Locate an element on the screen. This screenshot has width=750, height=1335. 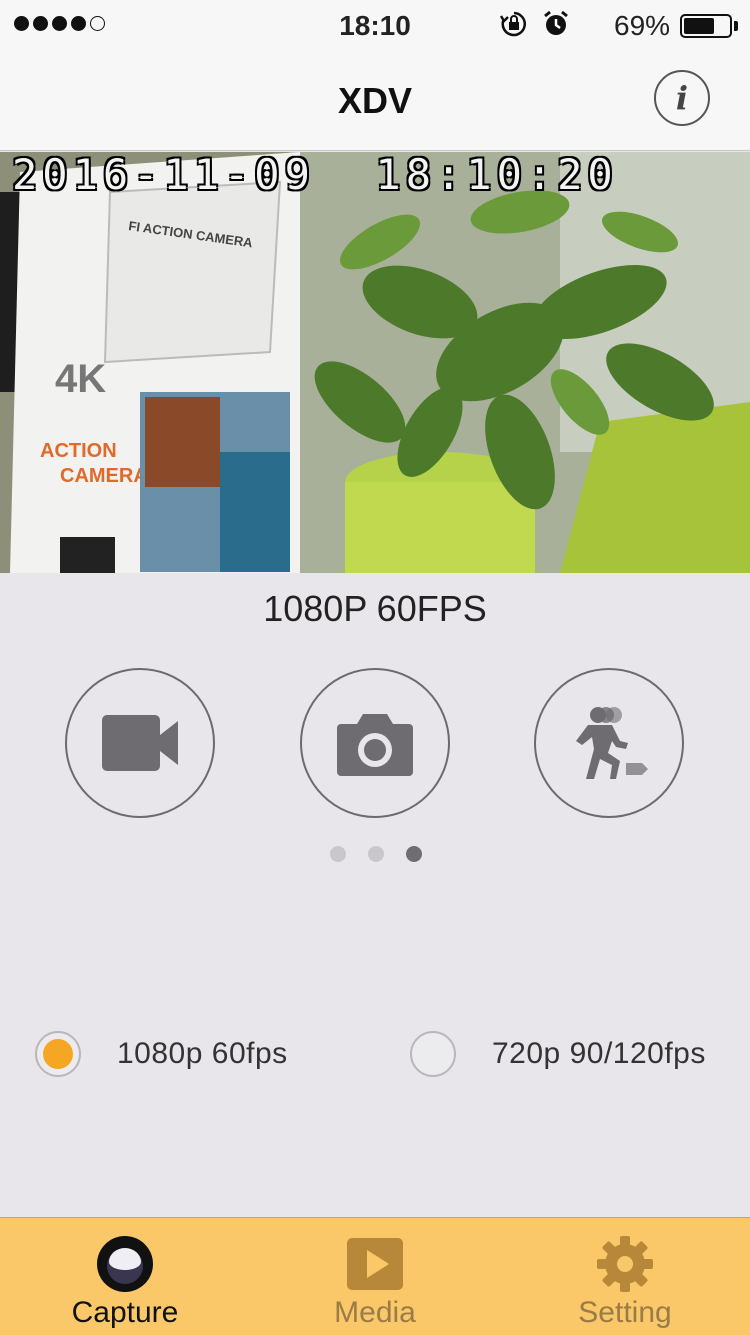
video-camera-icon is located at coordinates (140, 743).